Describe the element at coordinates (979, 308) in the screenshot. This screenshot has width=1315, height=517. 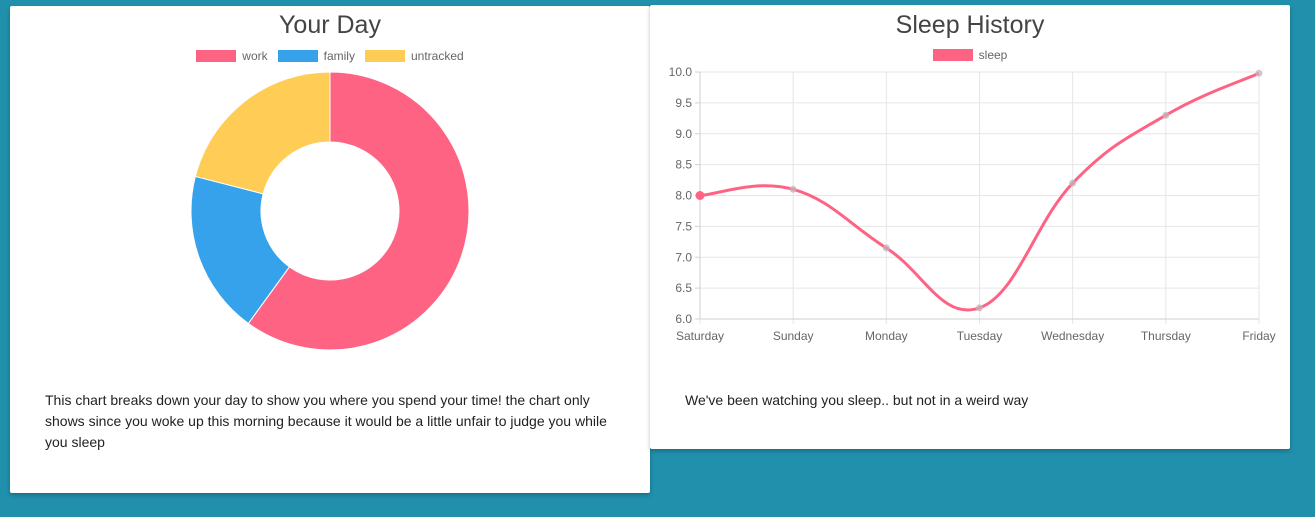
I see `sleep-point-tuesday` at that location.